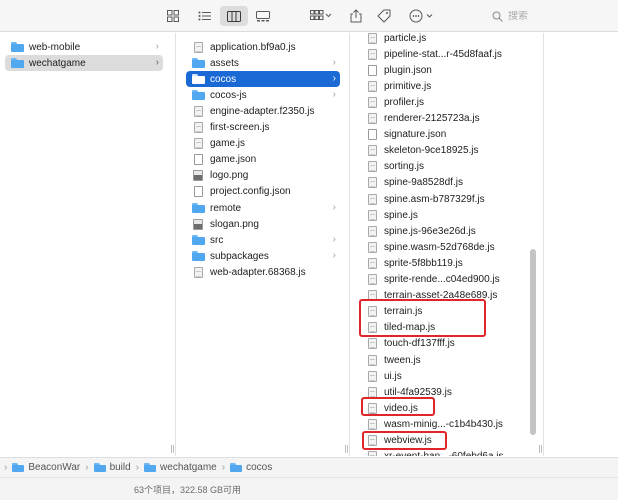 The width and height of the screenshot is (618, 500). What do you see at coordinates (447, 39) in the screenshot?
I see `file-row: particle.js` at bounding box center [447, 39].